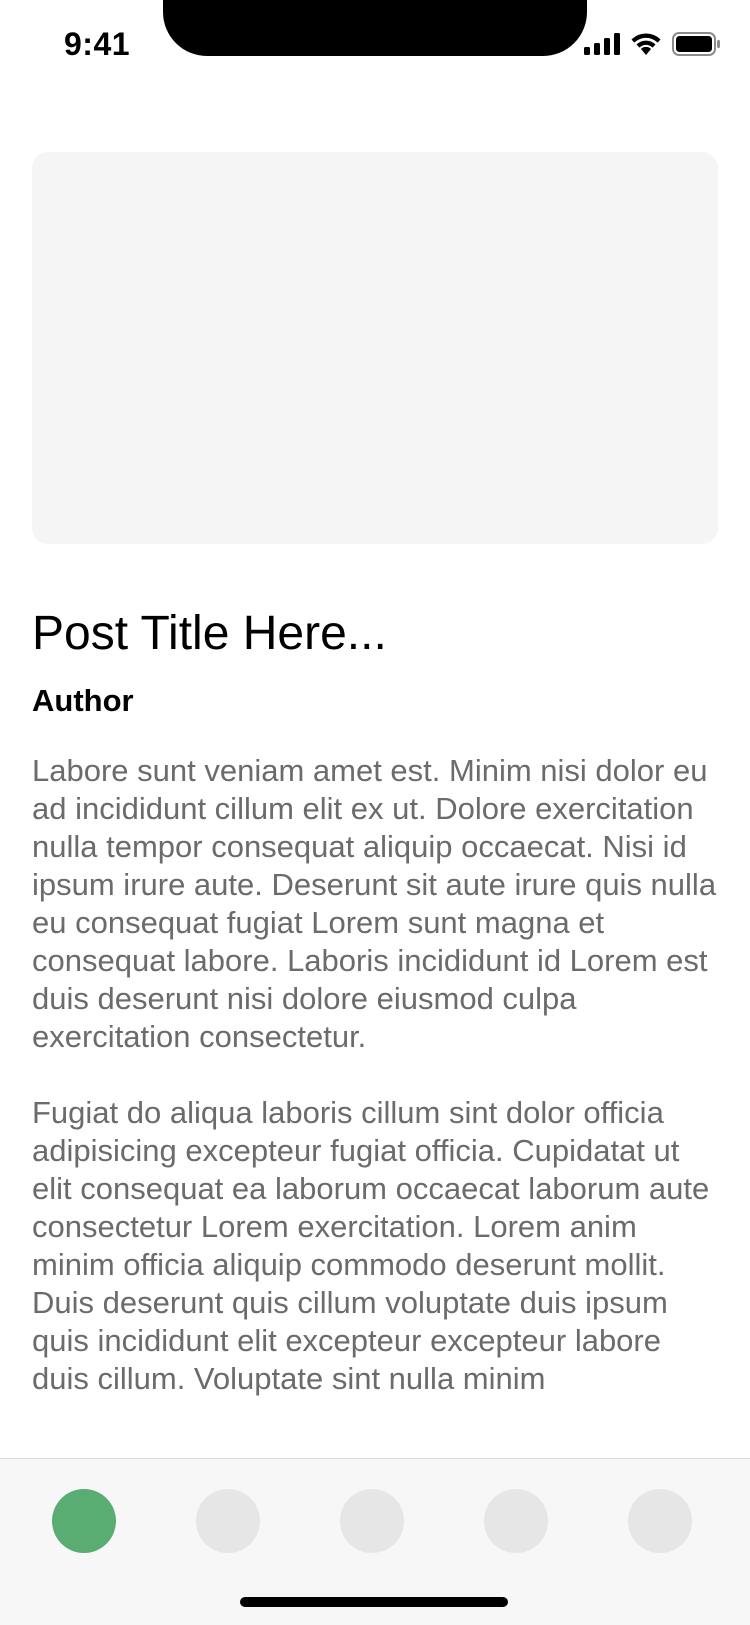  I want to click on status-bar: 9:41, so click(375, 45).